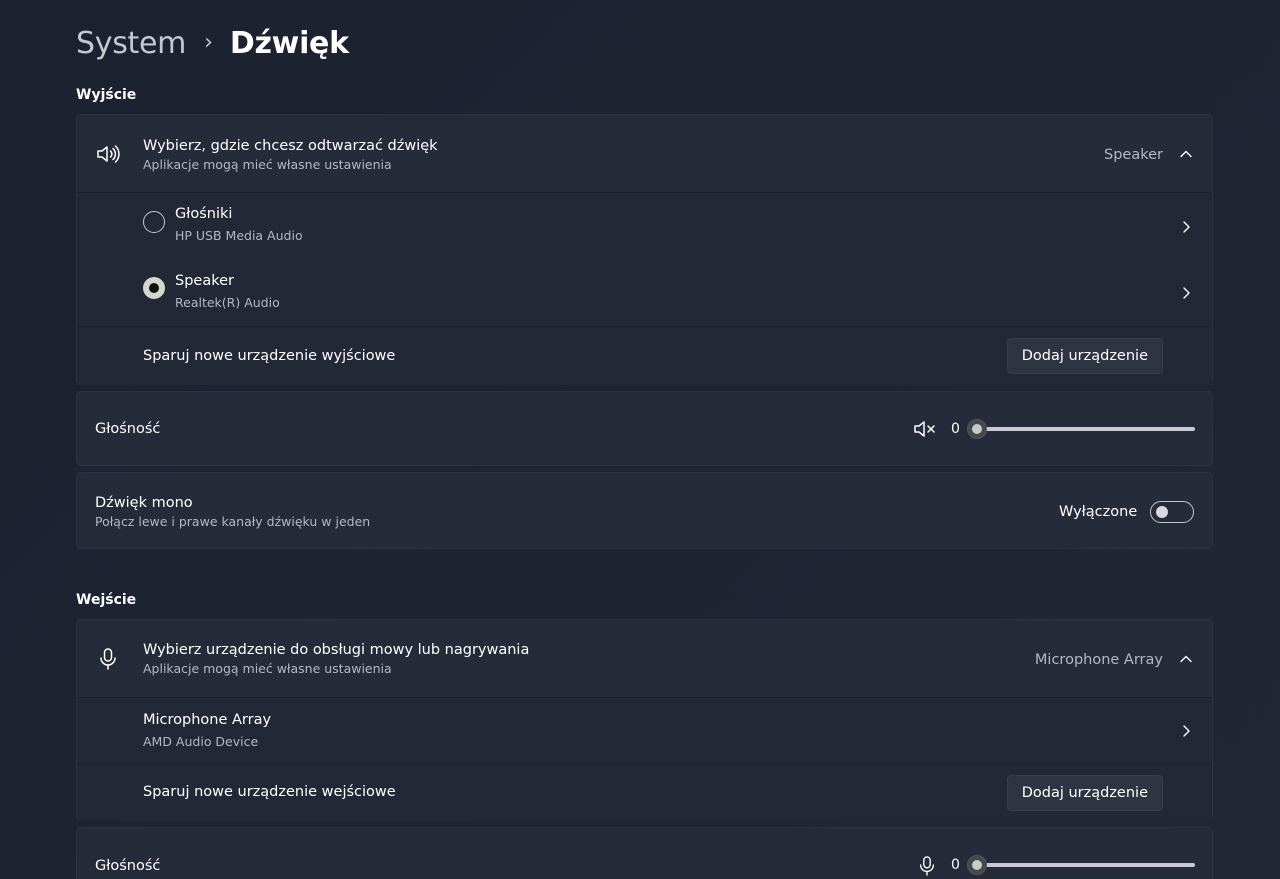 Image resolution: width=1280 pixels, height=879 pixels. I want to click on device-detail: HP USB Media Audio, so click(239, 235).